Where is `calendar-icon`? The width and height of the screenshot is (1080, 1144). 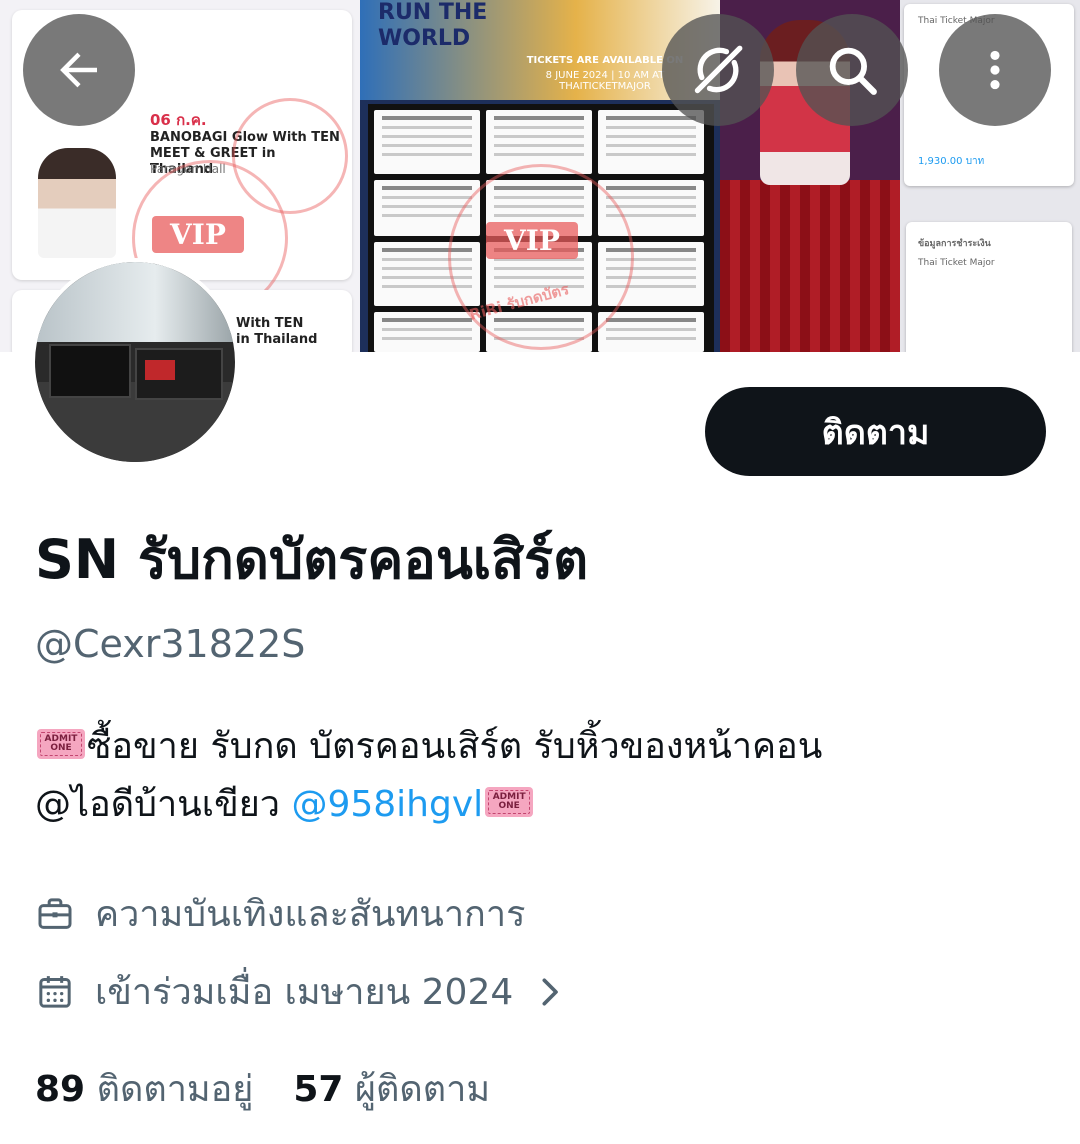
calendar-icon is located at coordinates (55, 991).